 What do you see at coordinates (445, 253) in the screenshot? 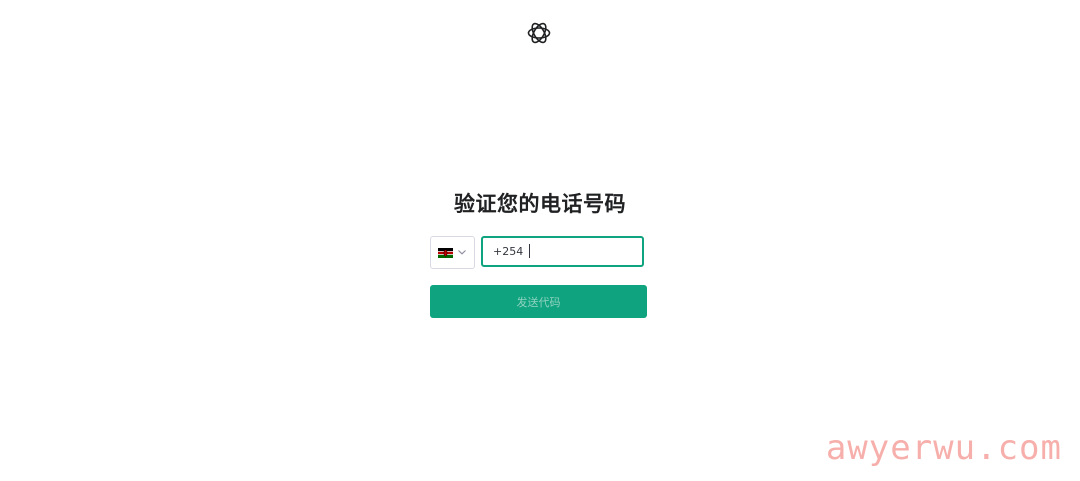
I see `kenya-flag-icon` at bounding box center [445, 253].